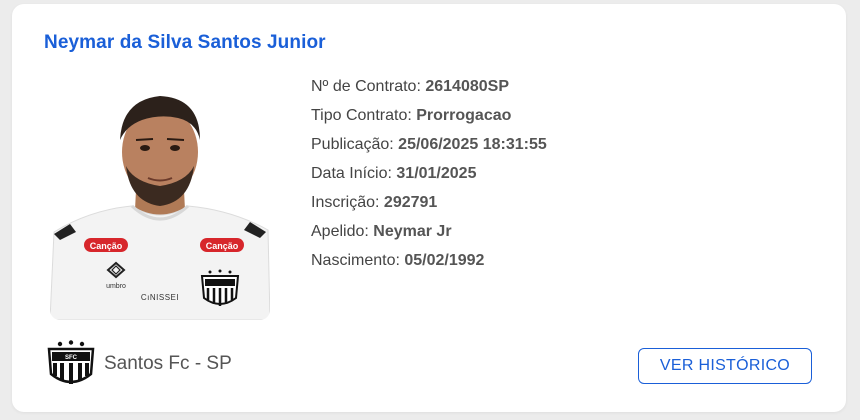  Describe the element at coordinates (366, 86) in the screenshot. I see `detail-label: Nº de Contrato:` at that location.